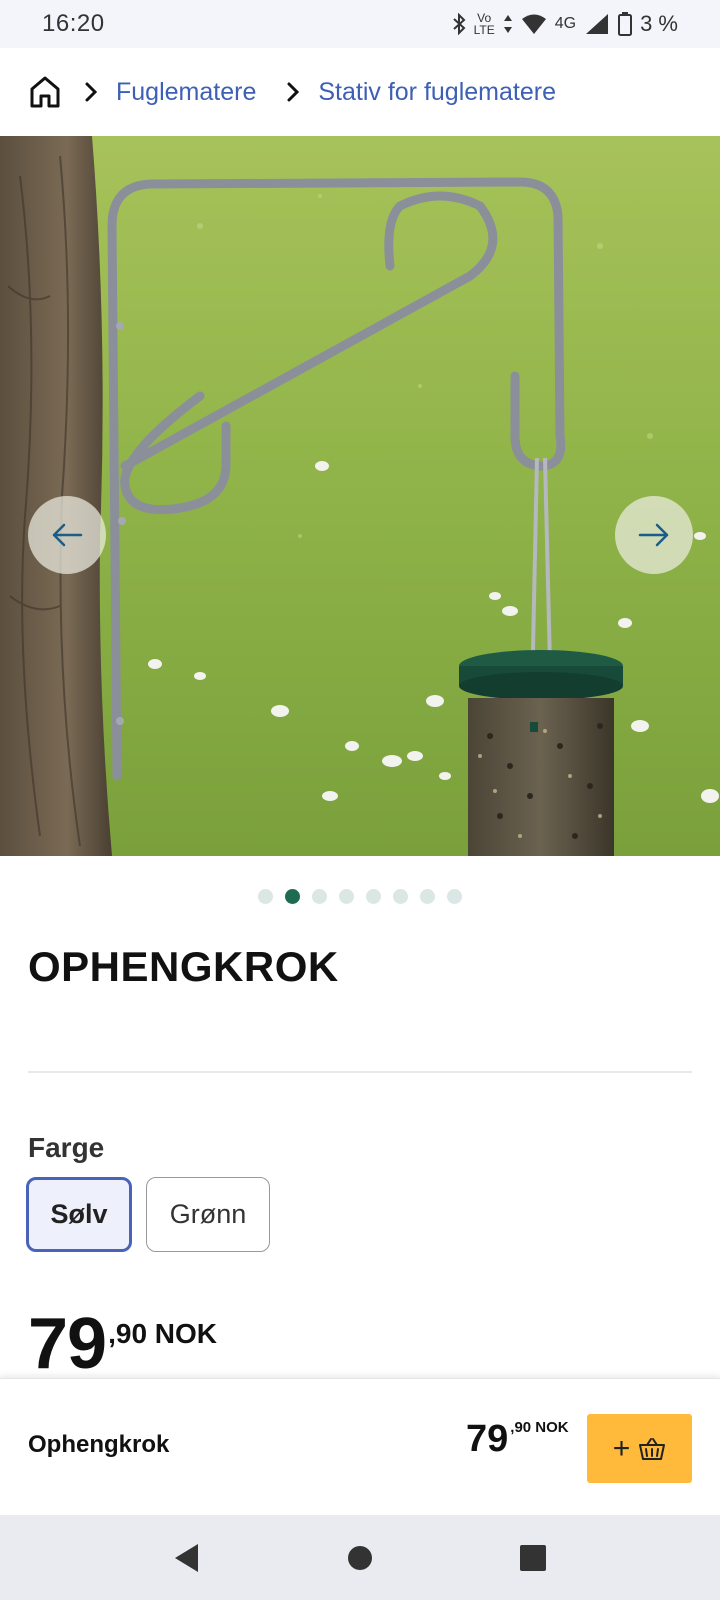 The height and width of the screenshot is (1600, 720). Describe the element at coordinates (621, 1448) in the screenshot. I see `plus-icon: +` at that location.